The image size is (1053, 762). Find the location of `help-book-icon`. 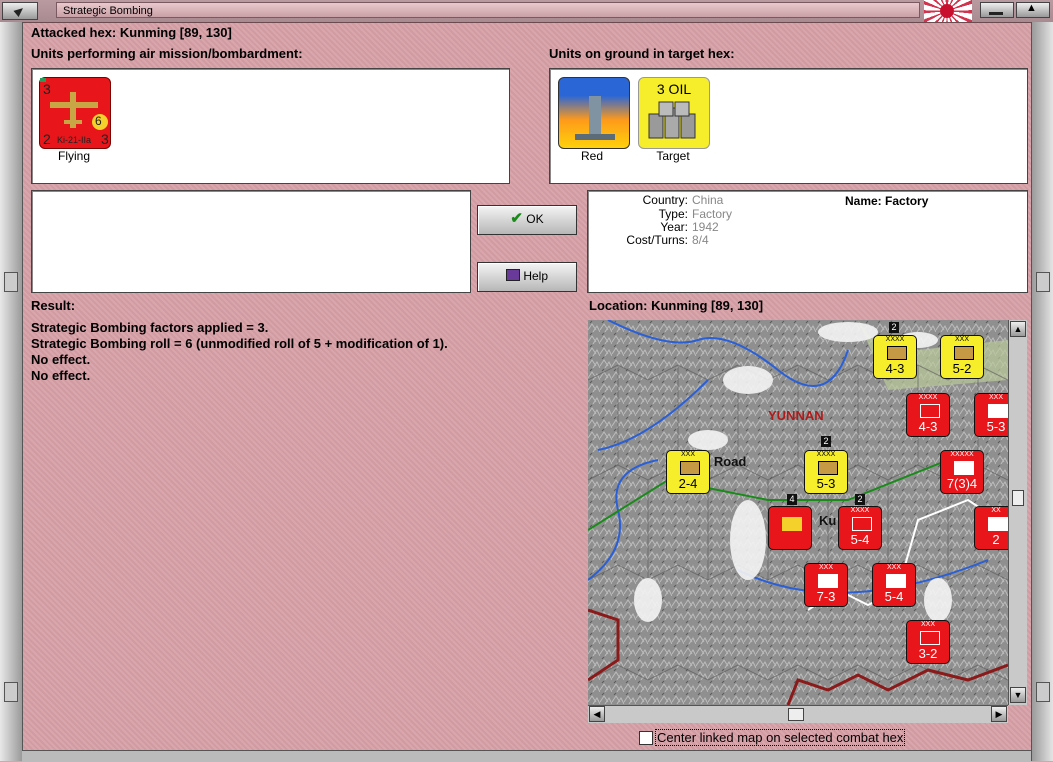

help-book-icon is located at coordinates (512, 275).